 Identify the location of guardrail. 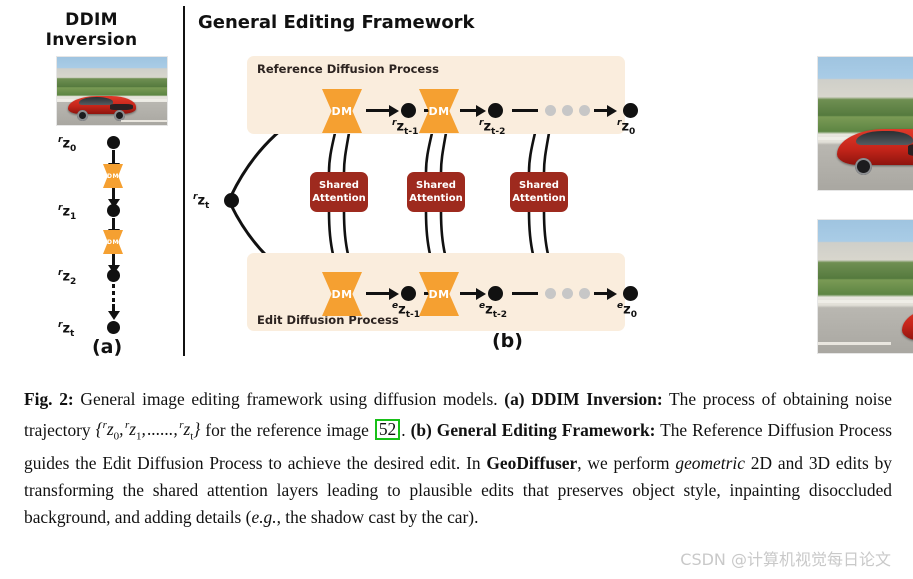
(865, 301).